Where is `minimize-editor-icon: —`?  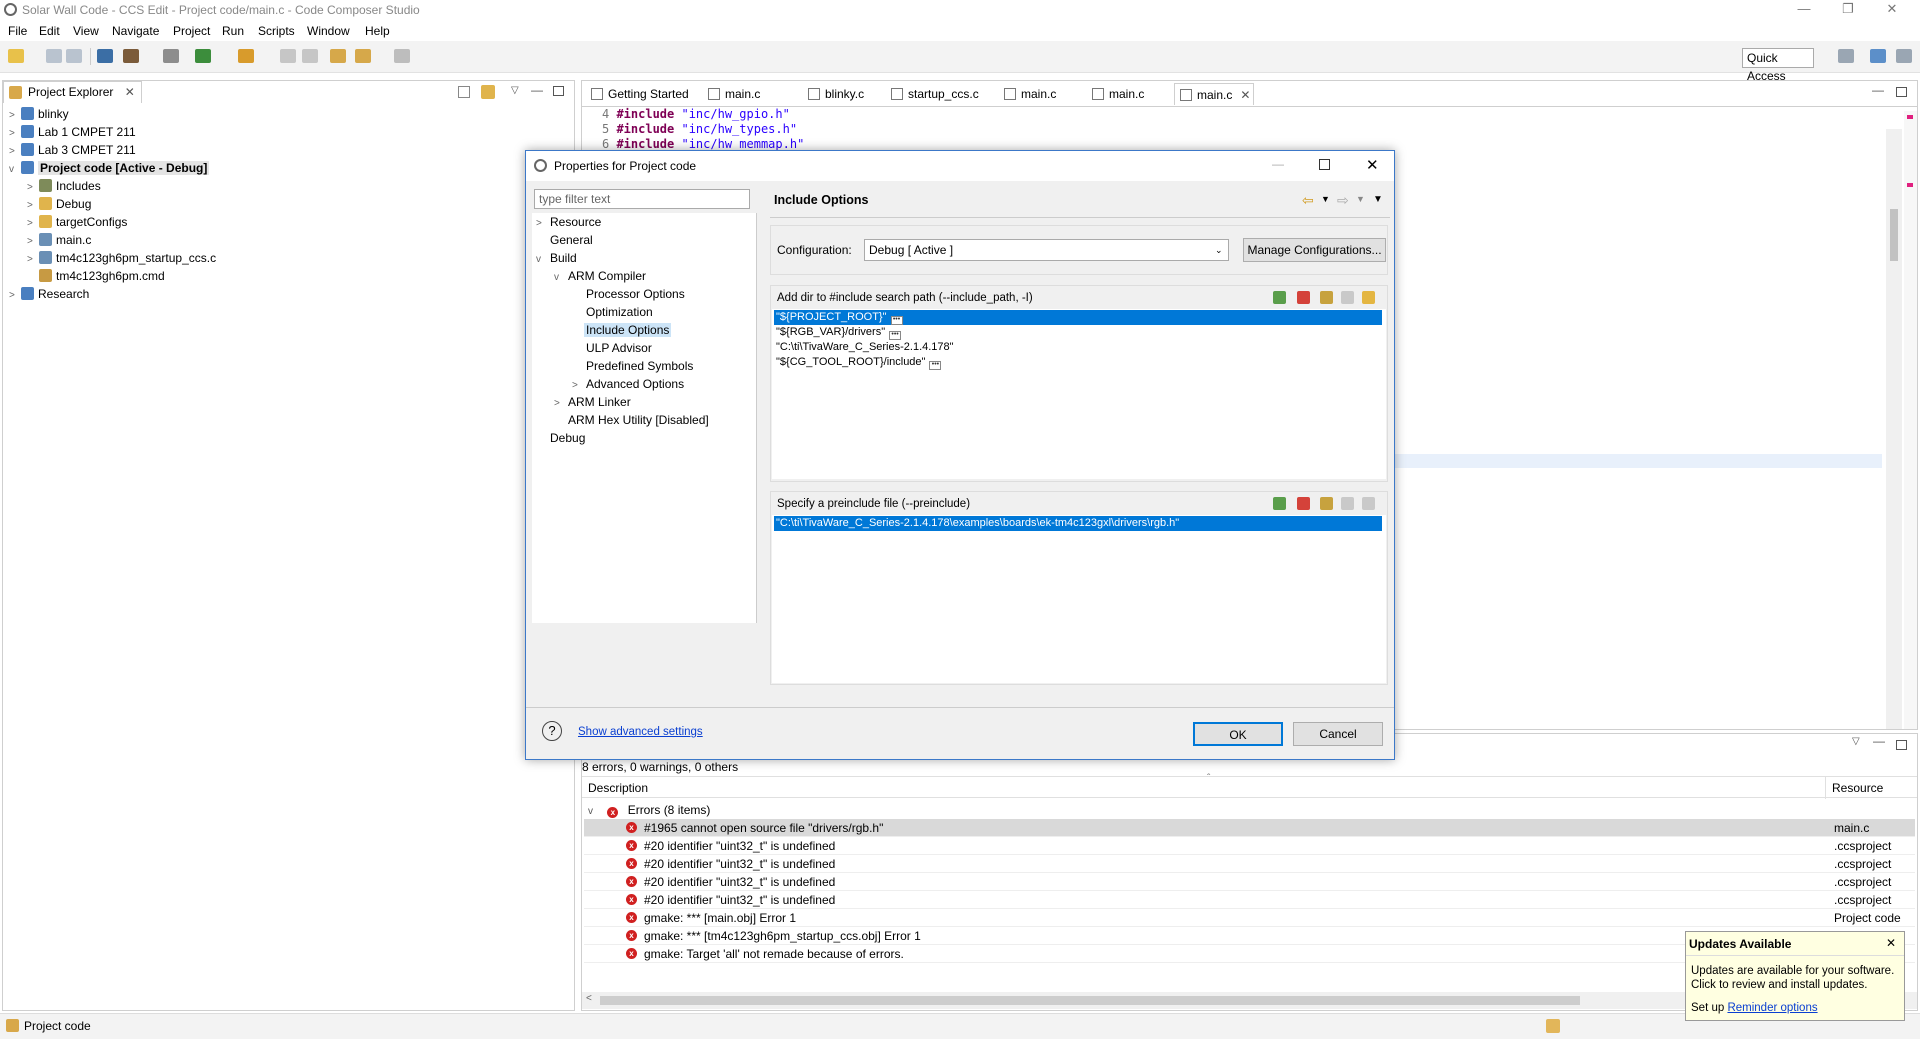
minimize-editor-icon: — is located at coordinates (1878, 90).